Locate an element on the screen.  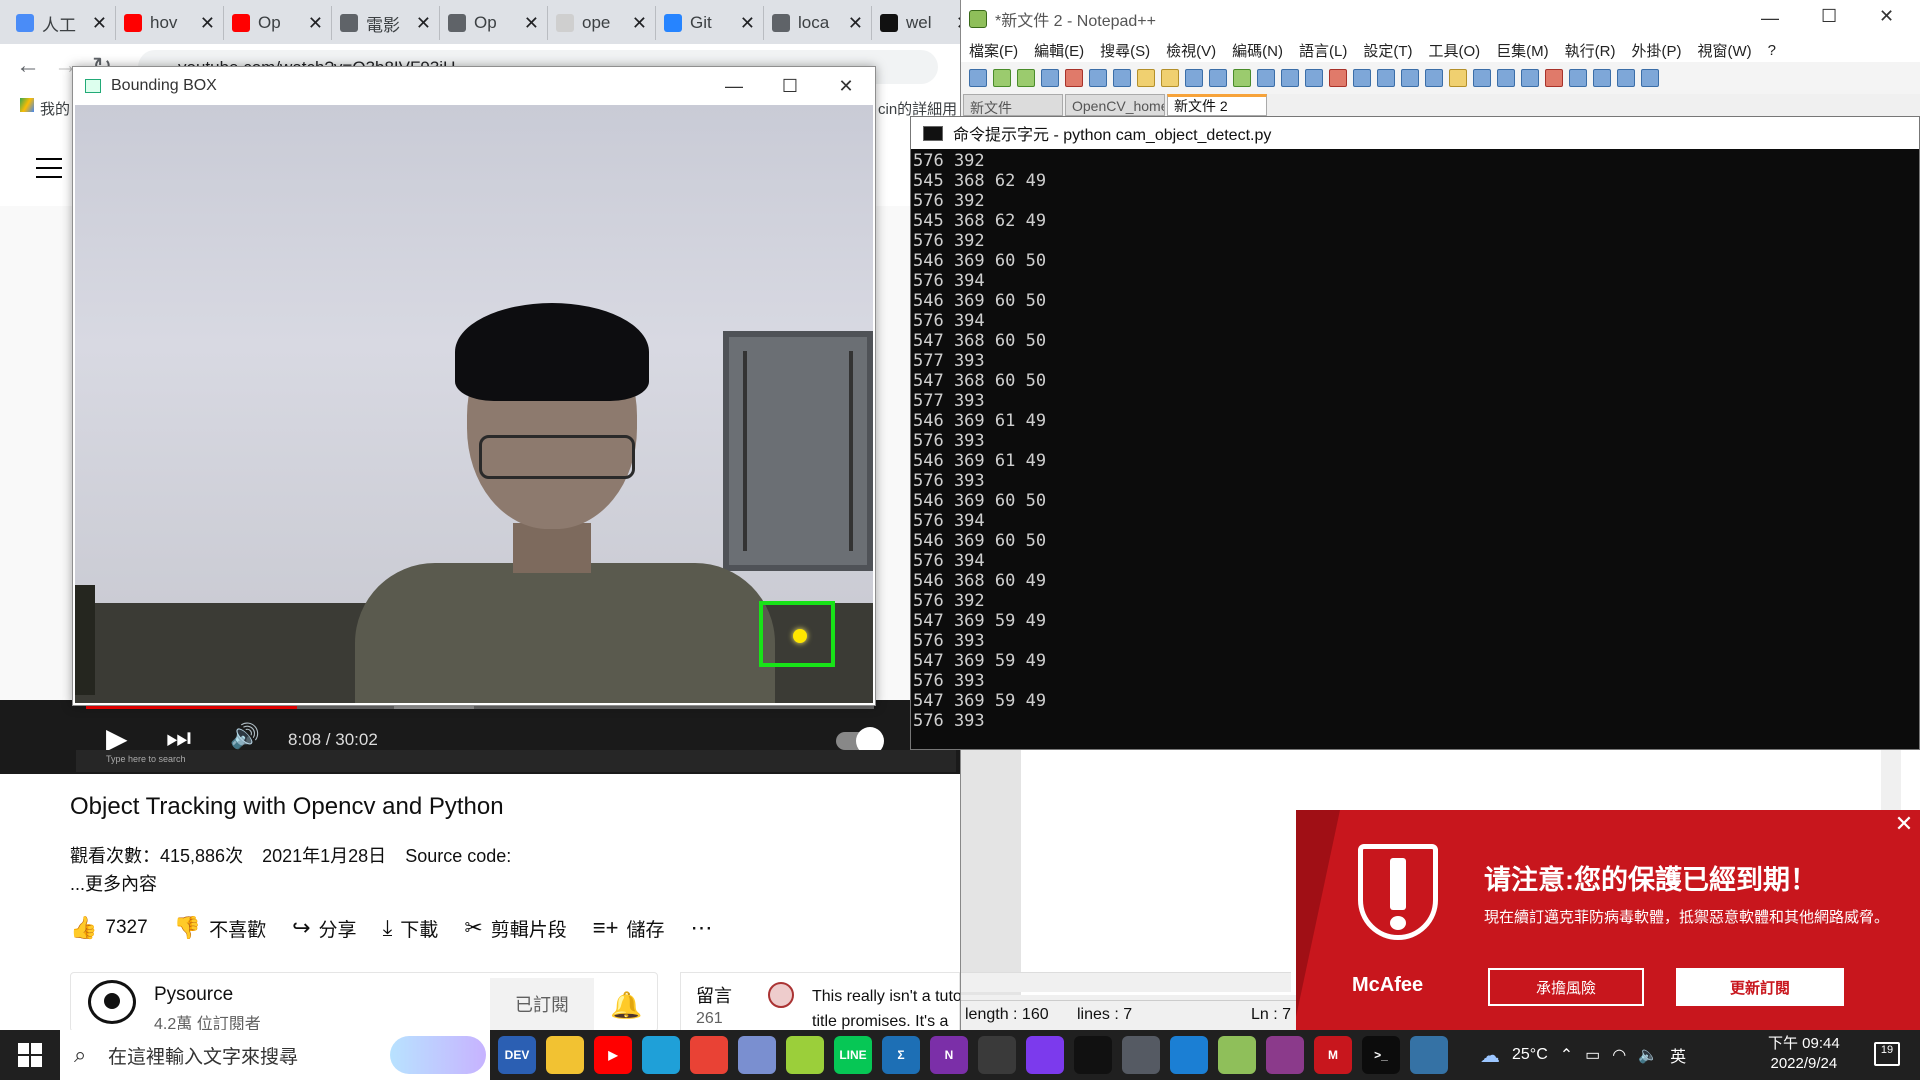
notepadpp-tab: 新文件 2 is located at coordinates (1217, 105).